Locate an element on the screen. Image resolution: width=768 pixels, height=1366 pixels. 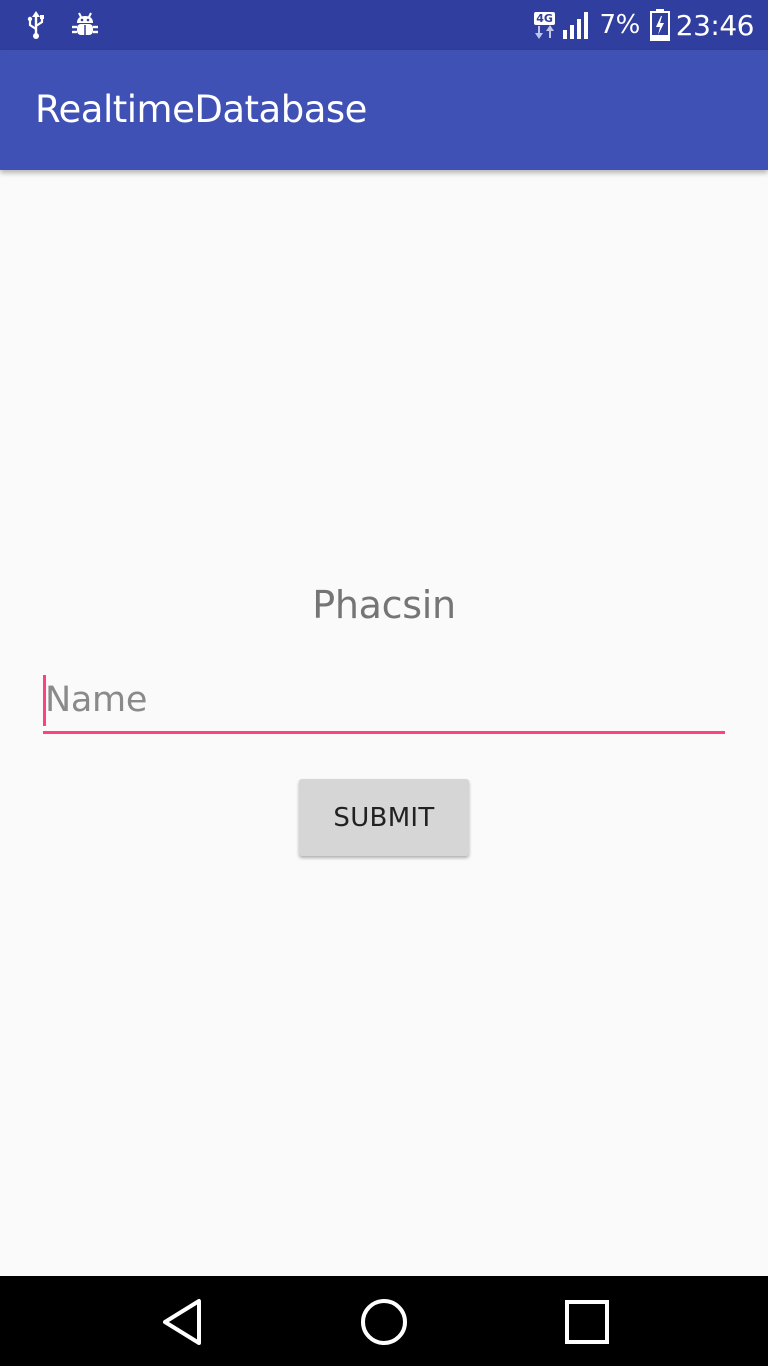
data-arrows-icon is located at coordinates (544, 31).